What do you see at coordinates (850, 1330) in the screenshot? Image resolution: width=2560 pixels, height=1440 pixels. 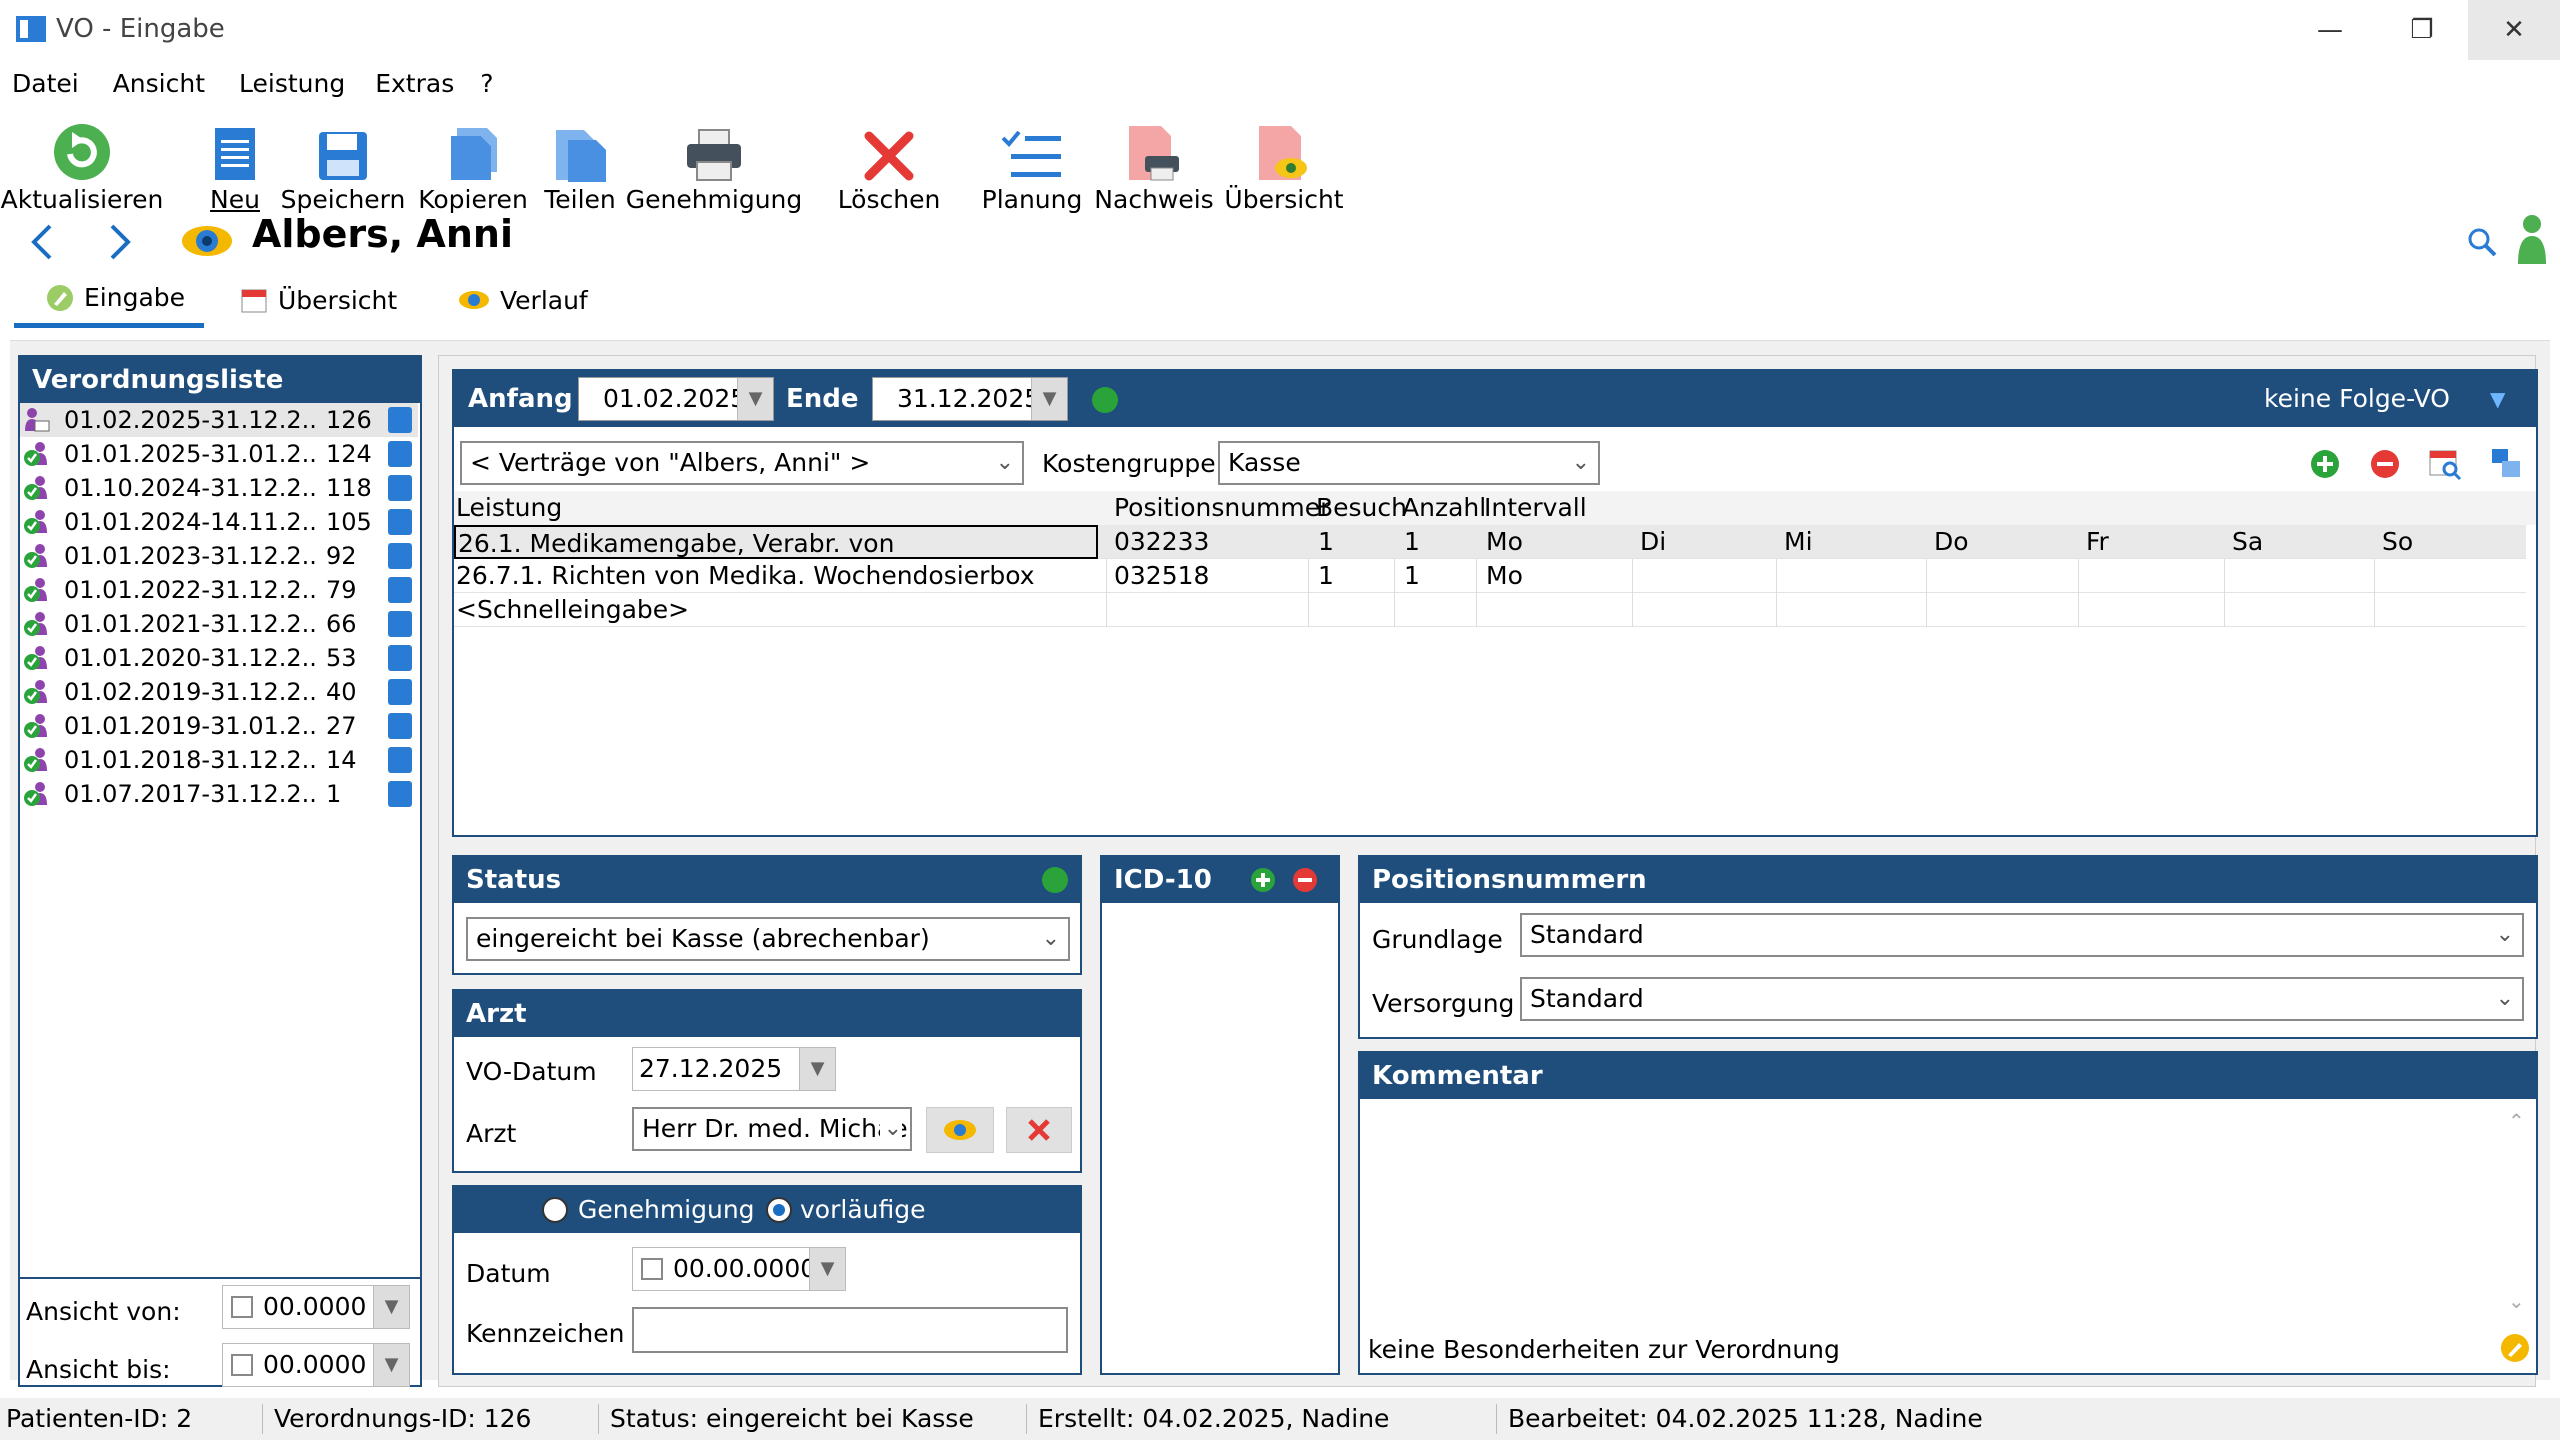 I see `kennzeichen-input` at bounding box center [850, 1330].